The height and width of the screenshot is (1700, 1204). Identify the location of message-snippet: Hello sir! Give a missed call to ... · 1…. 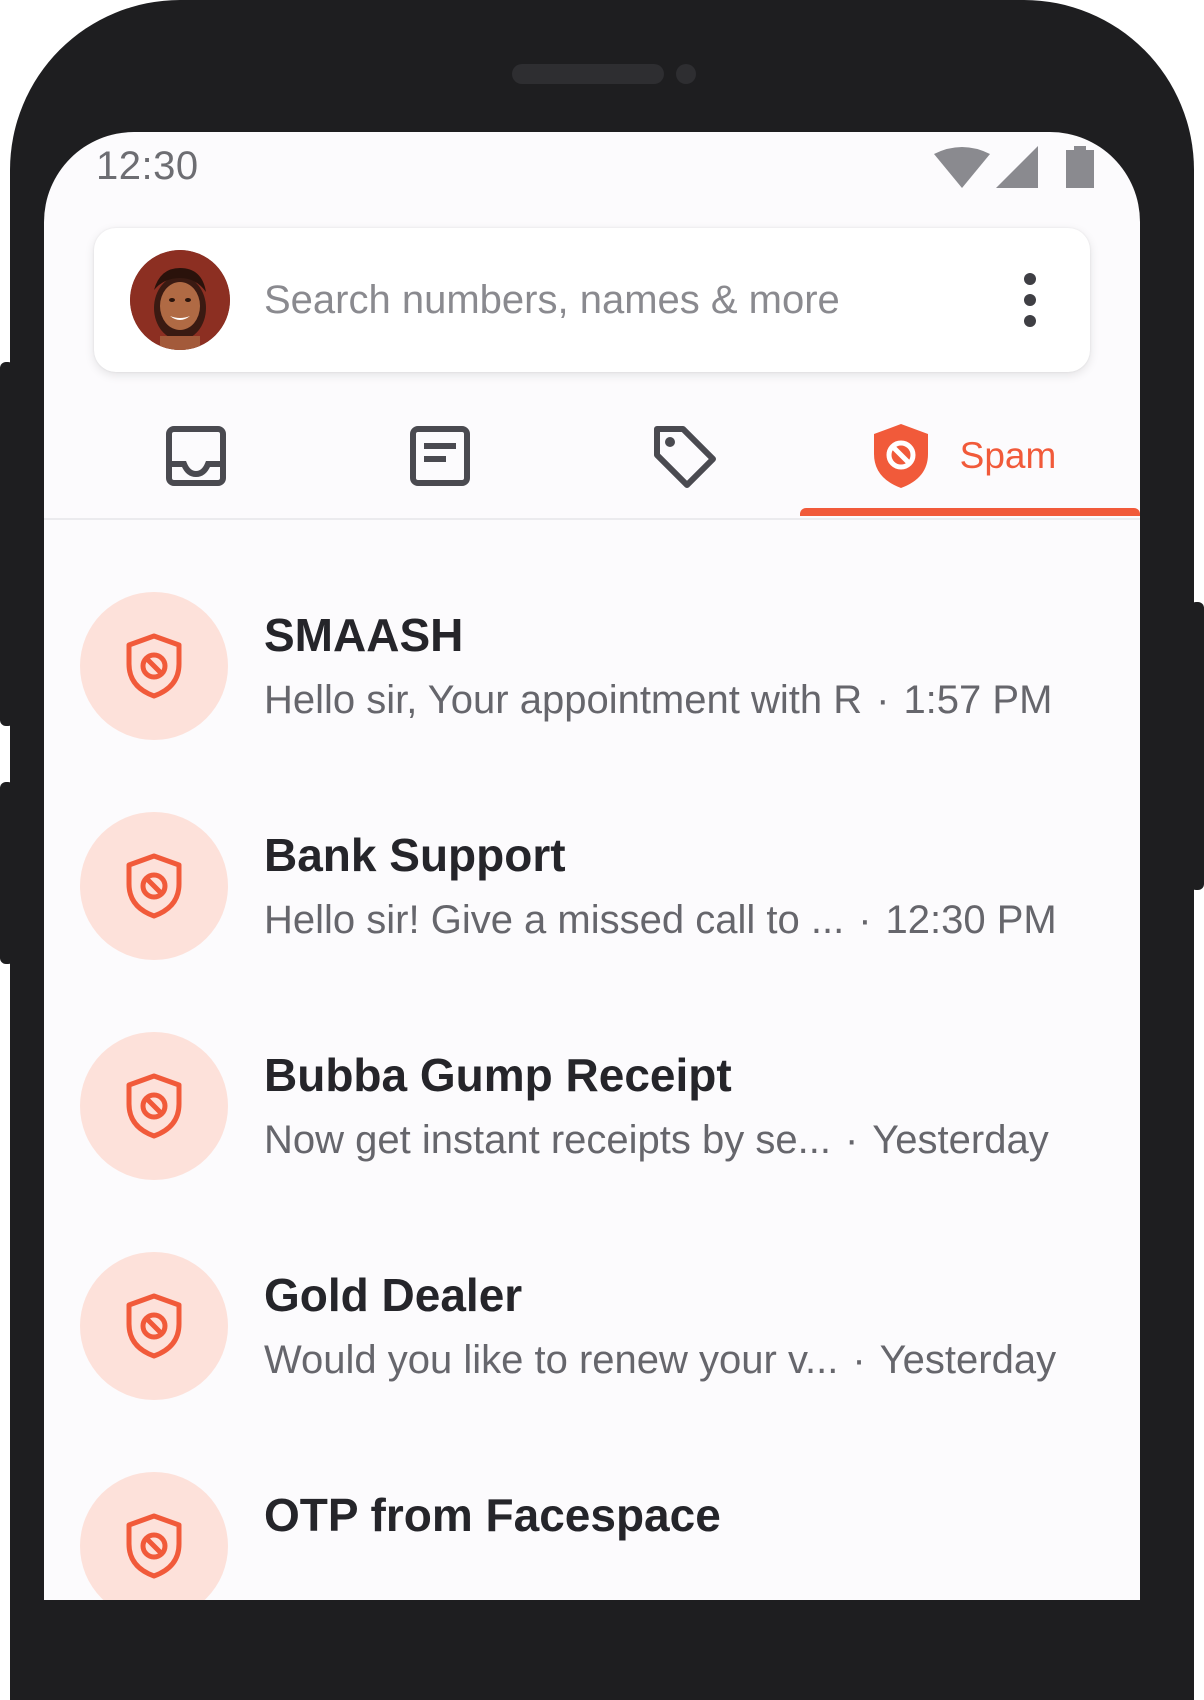
(684, 920).